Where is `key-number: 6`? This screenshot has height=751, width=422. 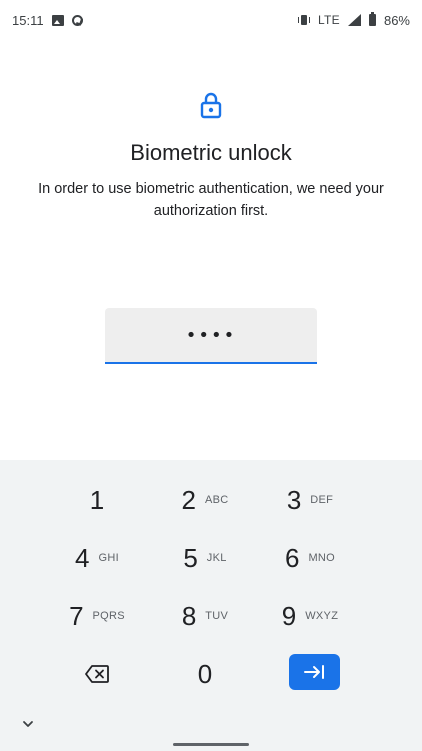
key-number: 6 is located at coordinates (292, 557).